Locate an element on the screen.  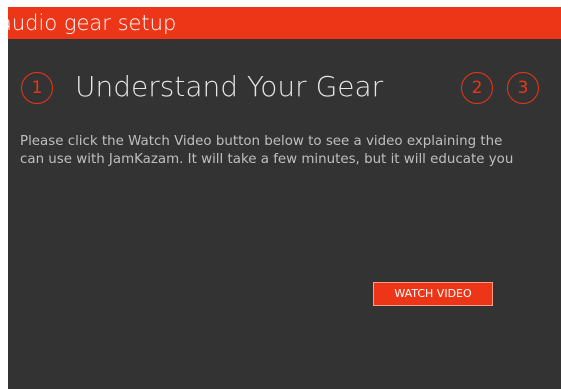
watch-video-button: WATCH VIDEO is located at coordinates (433, 294).